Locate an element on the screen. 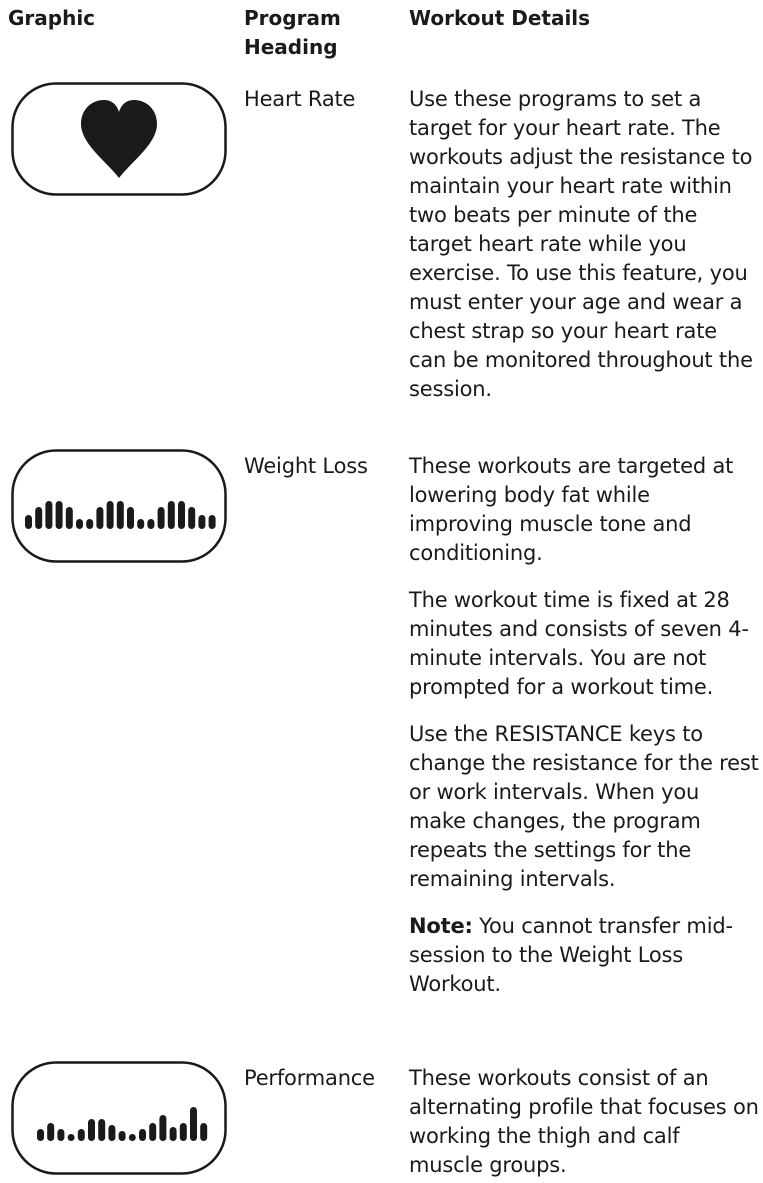 The height and width of the screenshot is (1183, 763). performance-graphic is located at coordinates (119, 1118).